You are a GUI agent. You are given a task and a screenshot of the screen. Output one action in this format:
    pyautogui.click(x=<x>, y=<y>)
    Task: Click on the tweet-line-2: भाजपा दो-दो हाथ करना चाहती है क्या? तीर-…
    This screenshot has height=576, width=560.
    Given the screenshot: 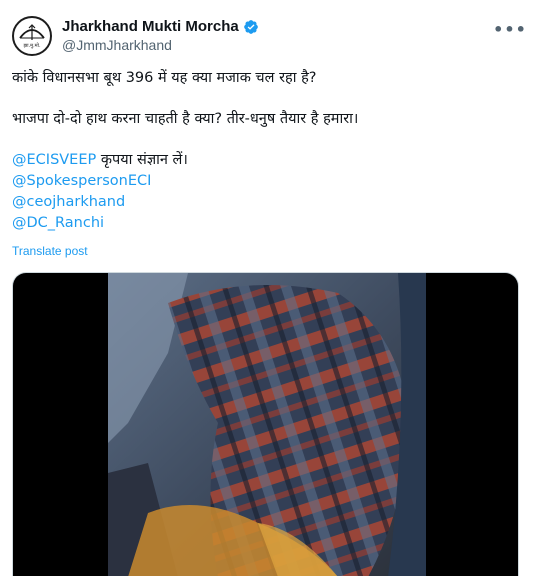 What is the action you would take?
    pyautogui.click(x=185, y=119)
    